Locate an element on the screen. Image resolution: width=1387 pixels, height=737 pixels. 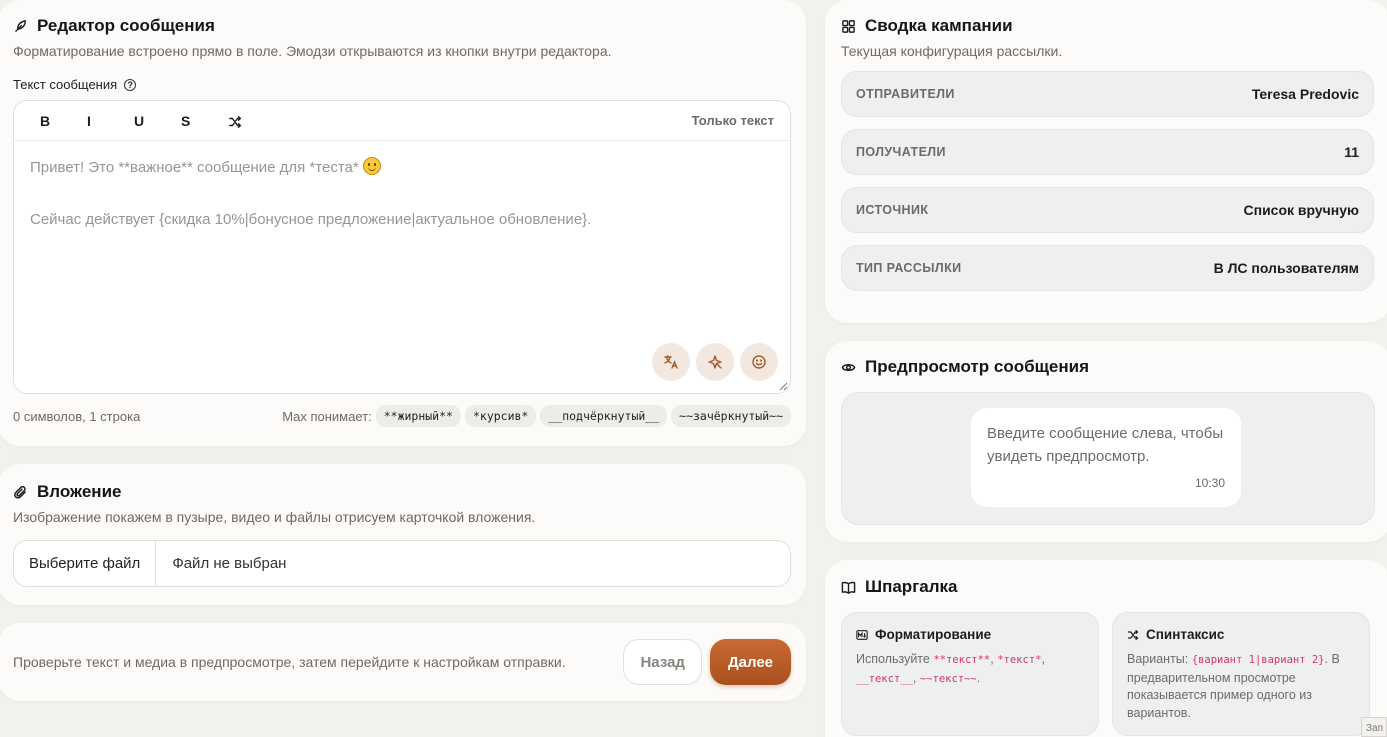
editor-title: Редактор сообщения is located at coordinates (402, 26).